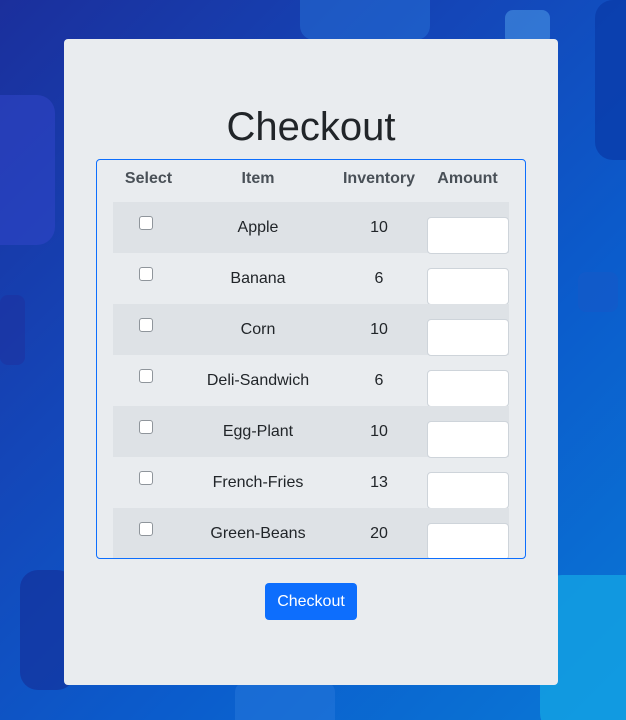 This screenshot has height=720, width=626. I want to click on header-item: Item, so click(258, 178).